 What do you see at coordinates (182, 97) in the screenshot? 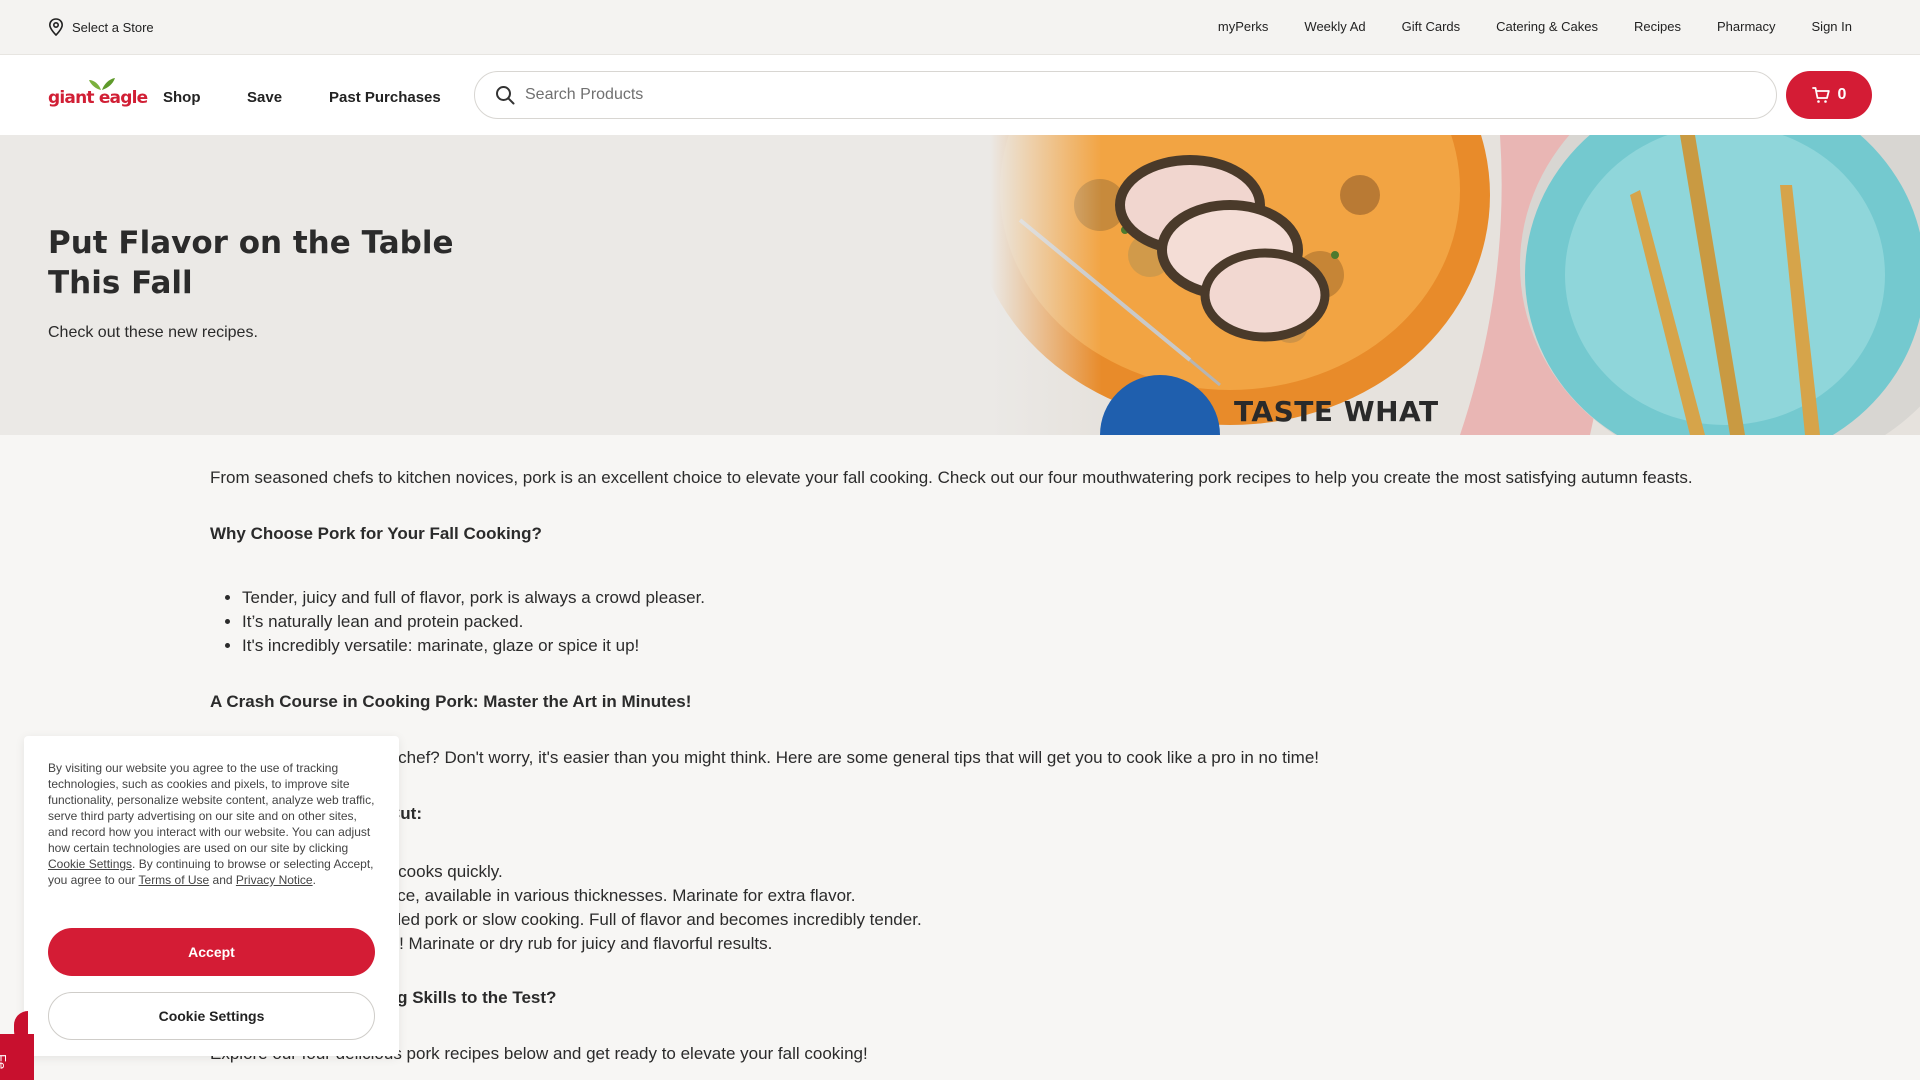
I see `nav-shop: Shop` at bounding box center [182, 97].